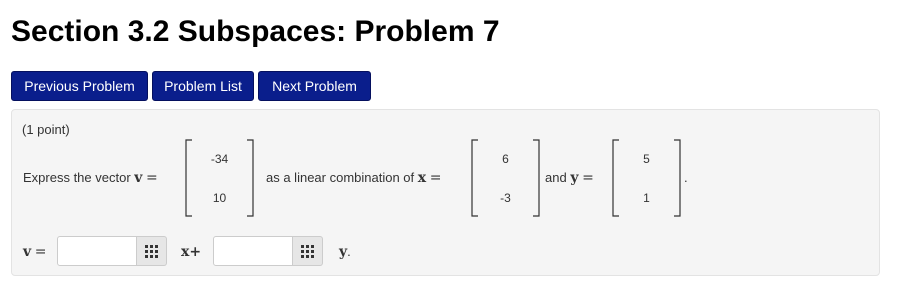  What do you see at coordinates (253, 251) in the screenshot?
I see `coefficient-y-input` at bounding box center [253, 251].